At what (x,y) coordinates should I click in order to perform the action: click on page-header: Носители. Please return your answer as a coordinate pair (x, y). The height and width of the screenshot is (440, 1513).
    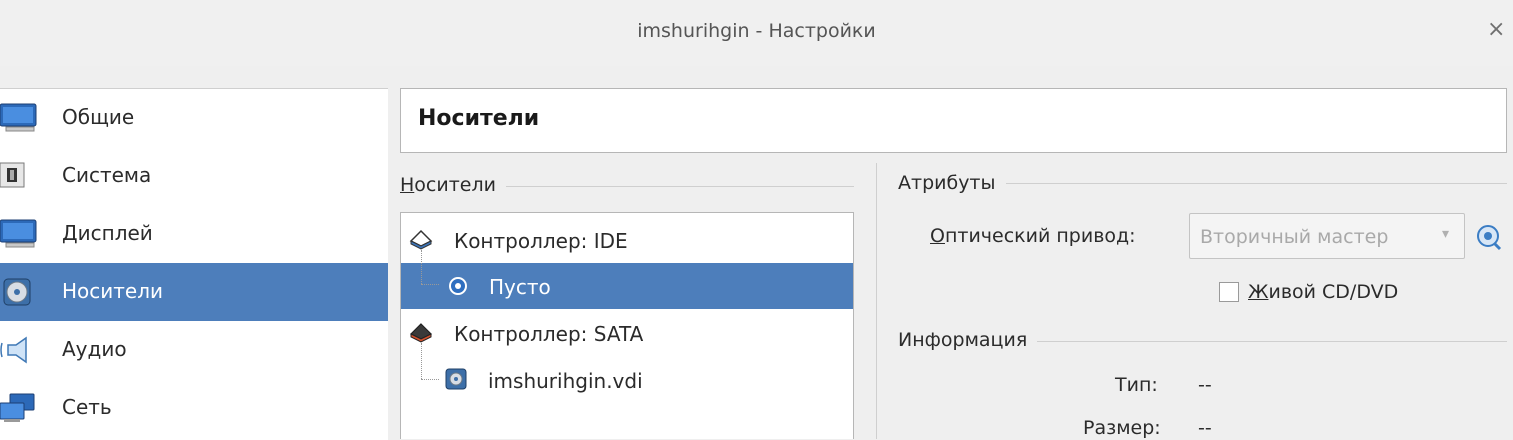
    Looking at the image, I should click on (953, 120).